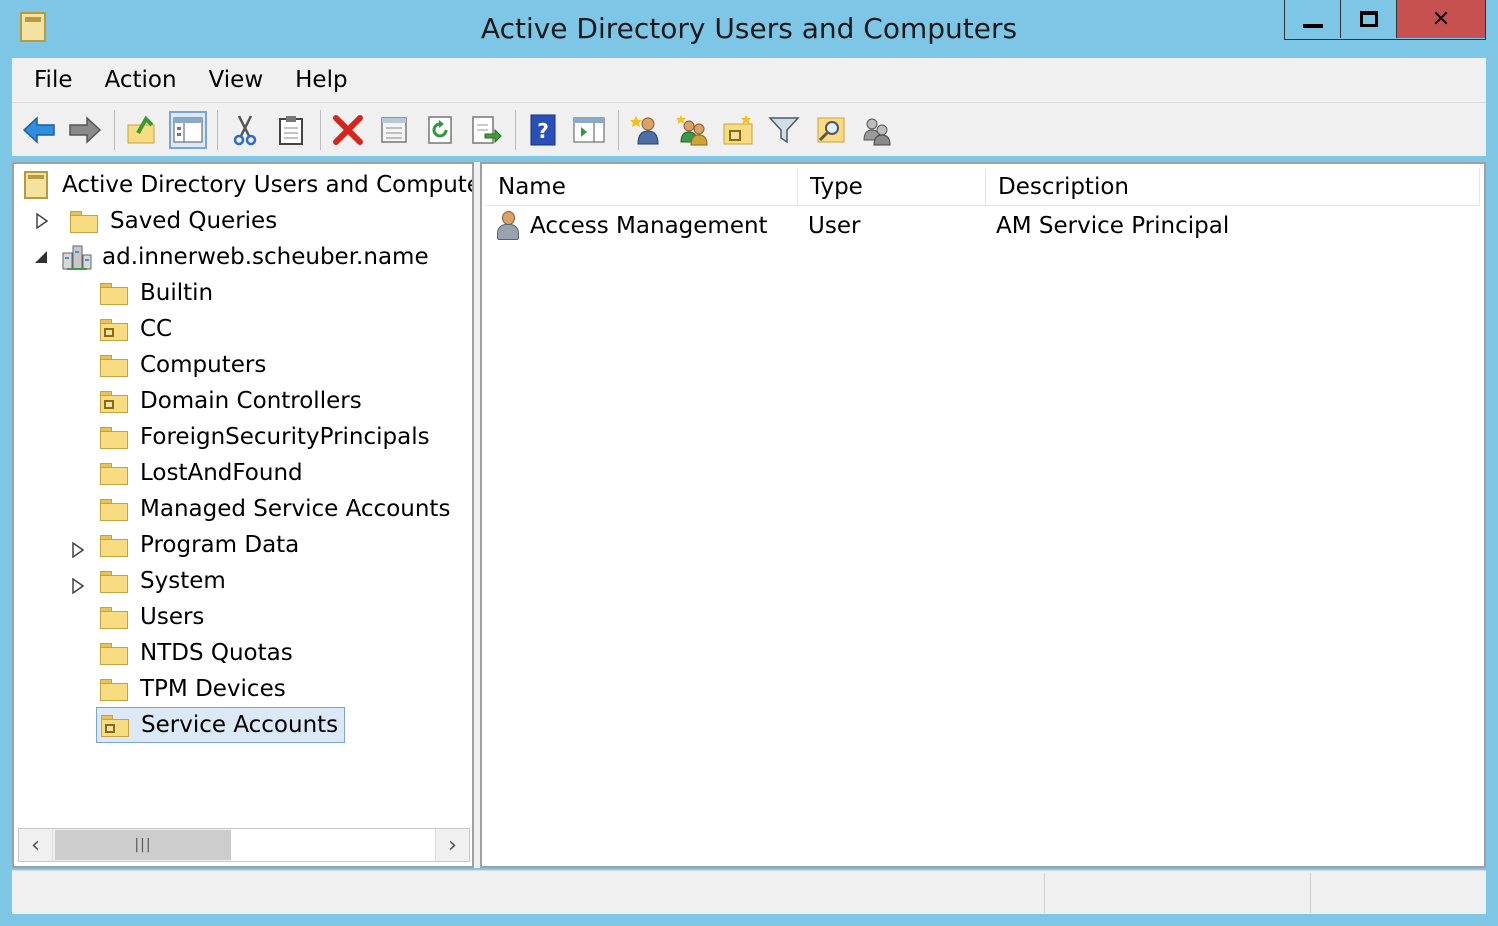 Image resolution: width=1498 pixels, height=926 pixels. I want to click on cut-button, so click(245, 130).